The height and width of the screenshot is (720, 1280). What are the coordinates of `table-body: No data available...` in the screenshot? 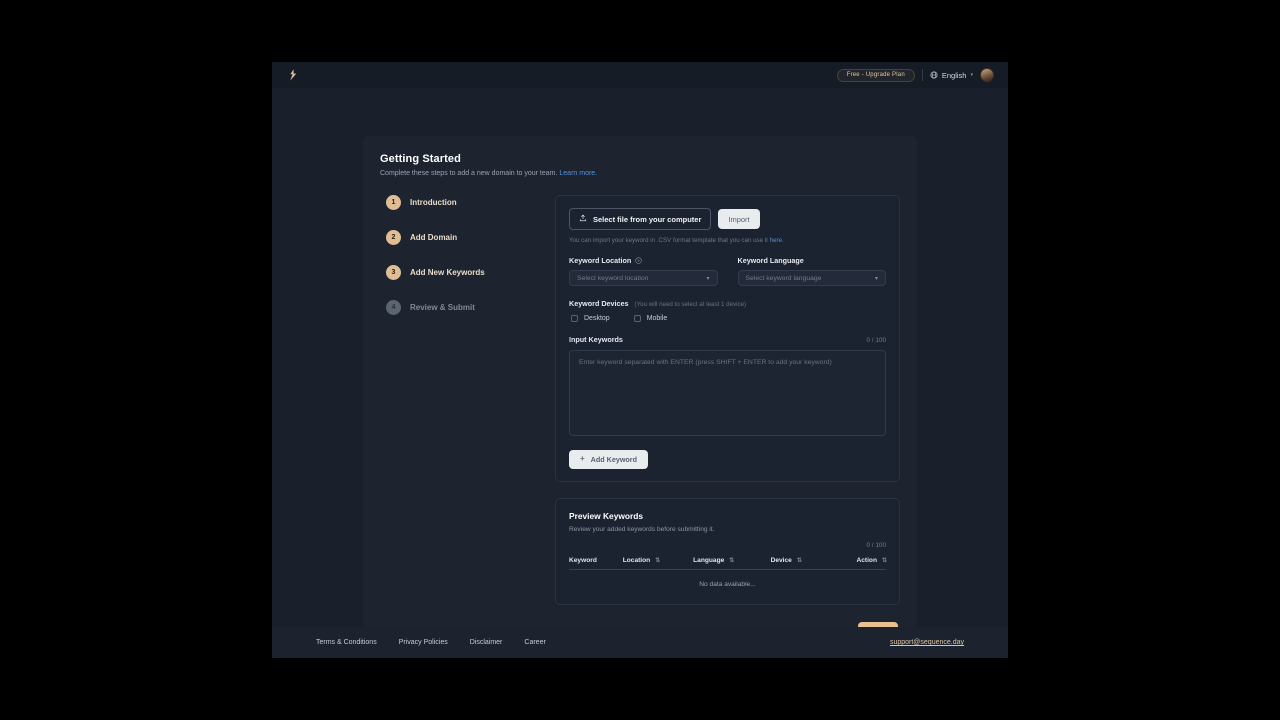 It's located at (727, 580).